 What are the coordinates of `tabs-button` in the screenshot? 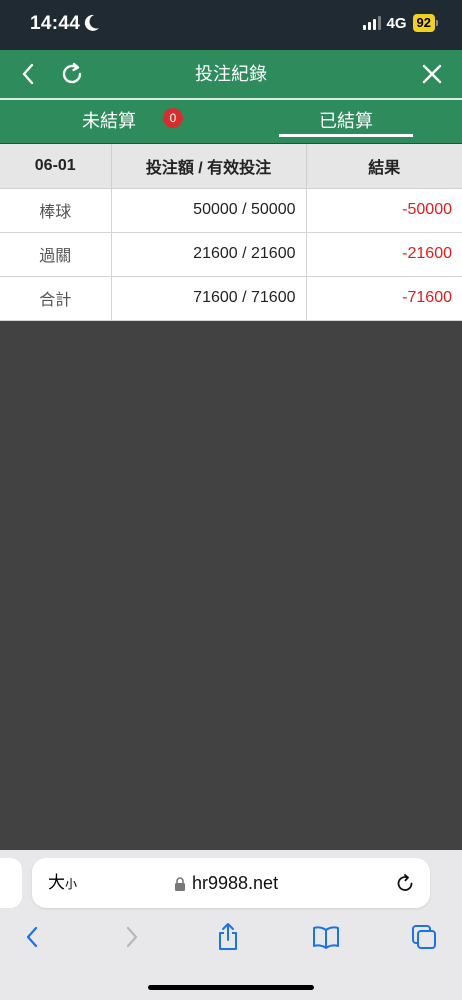 It's located at (424, 937).